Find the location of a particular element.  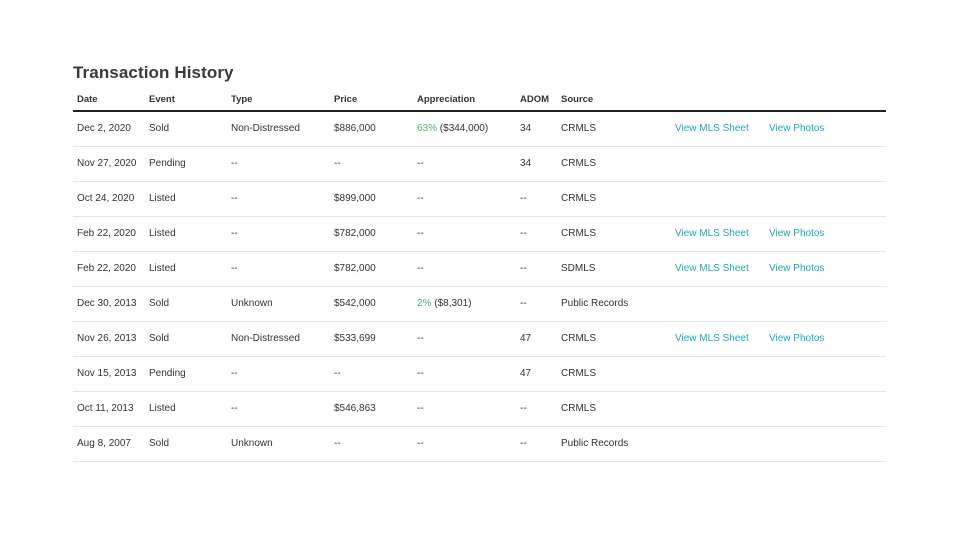

appreciation-amount: ($8,301) is located at coordinates (453, 303).